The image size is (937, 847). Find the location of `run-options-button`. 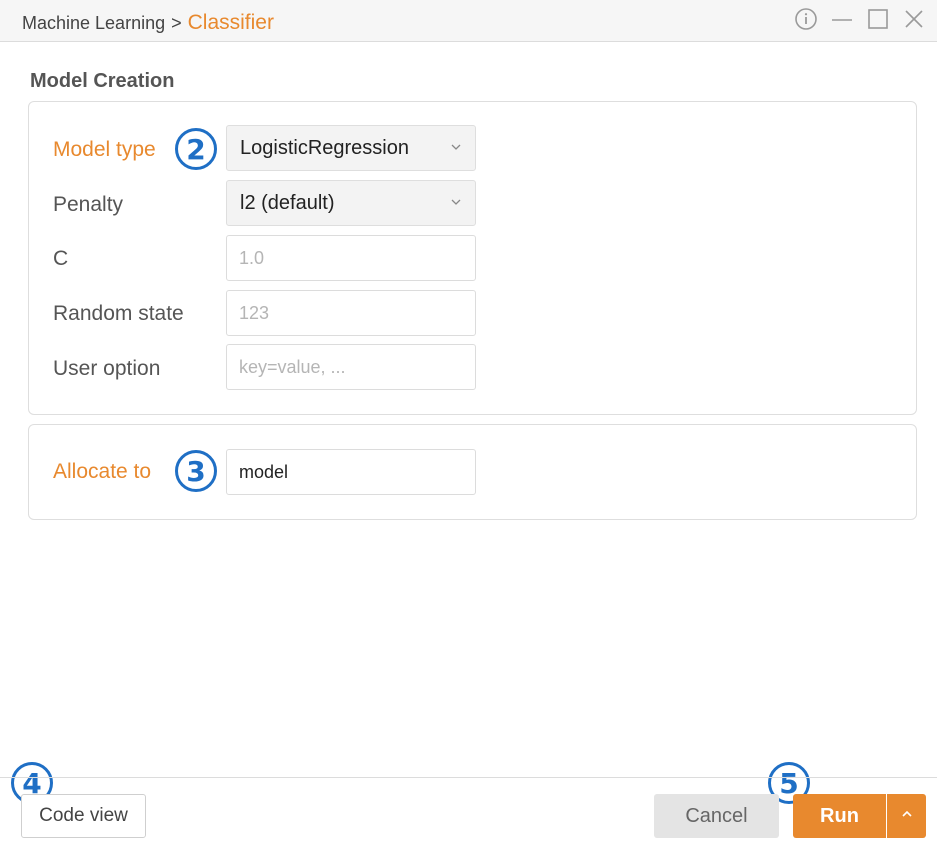

run-options-button is located at coordinates (906, 816).